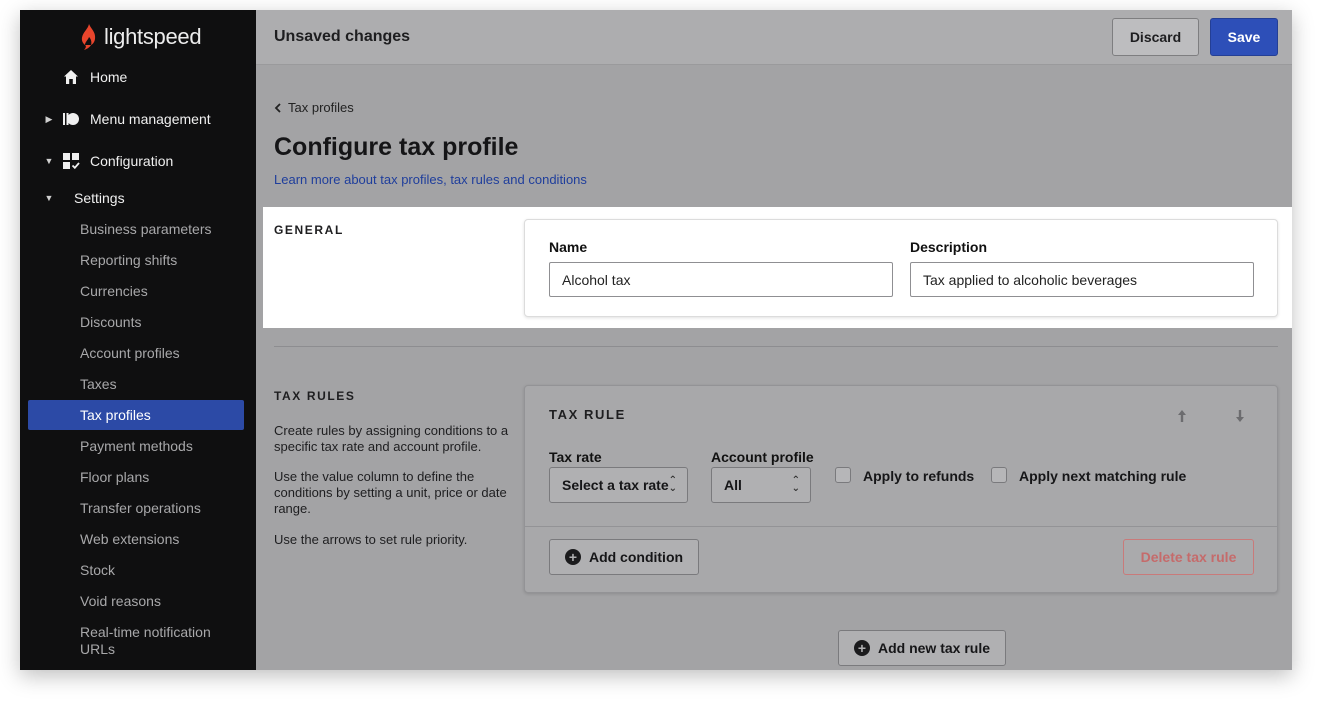  I want to click on account-profile-value: All, so click(733, 485).